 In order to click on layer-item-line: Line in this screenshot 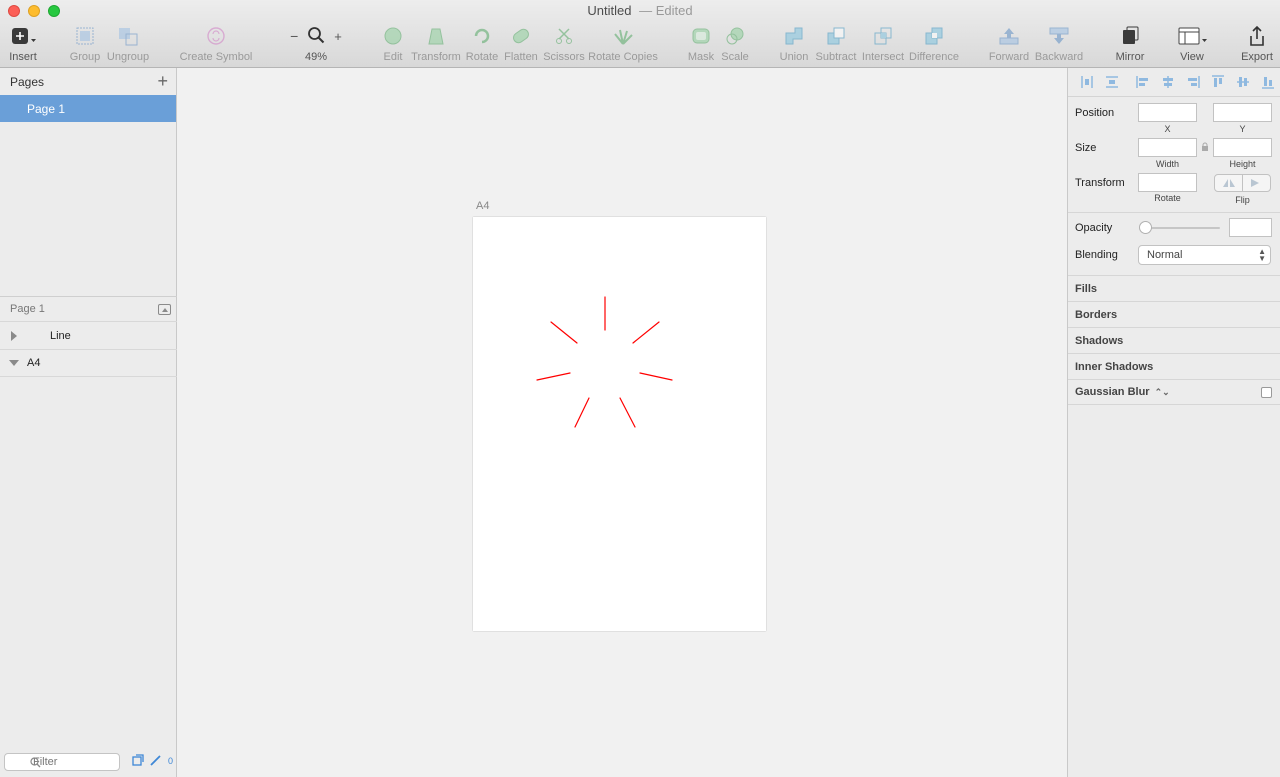, I will do `click(88, 336)`.